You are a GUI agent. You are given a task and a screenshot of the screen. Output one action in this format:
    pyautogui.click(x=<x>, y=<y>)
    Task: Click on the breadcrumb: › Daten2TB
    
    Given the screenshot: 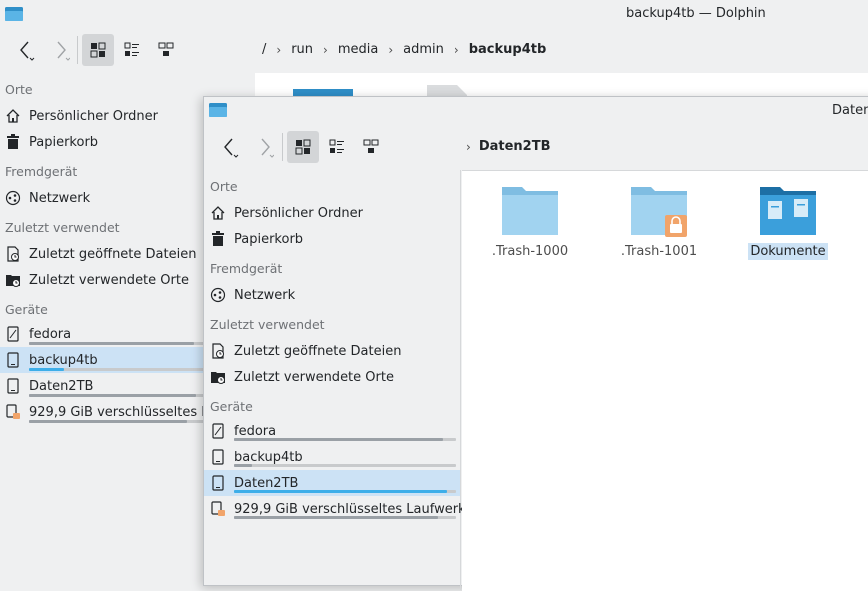 What is the action you would take?
    pyautogui.click(x=508, y=146)
    